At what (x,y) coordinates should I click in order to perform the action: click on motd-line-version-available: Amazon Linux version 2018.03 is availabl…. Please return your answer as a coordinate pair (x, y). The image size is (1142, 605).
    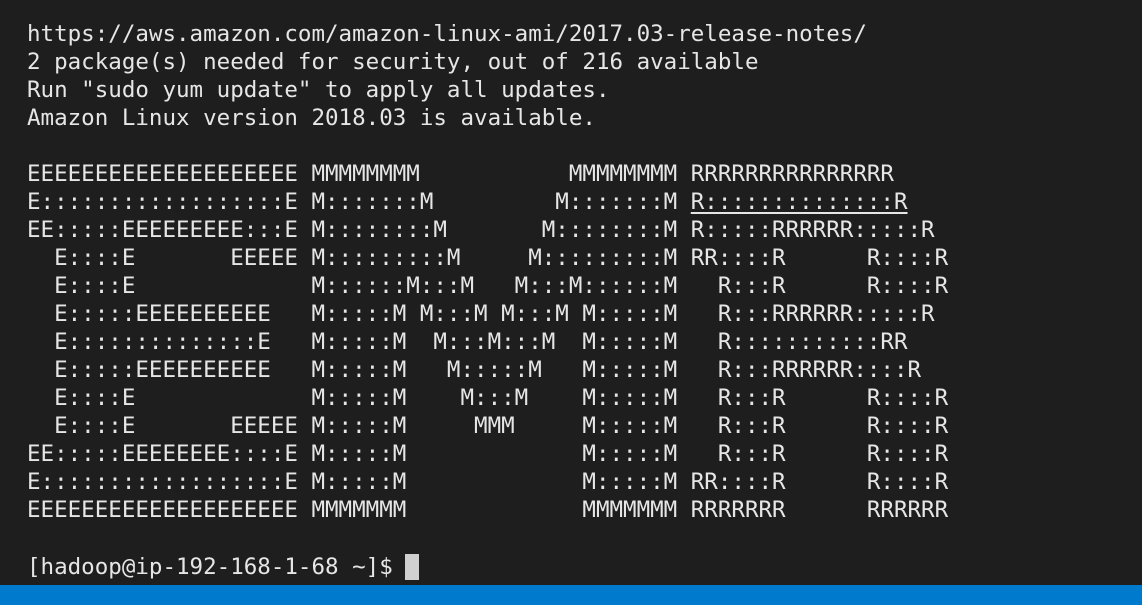
    Looking at the image, I should click on (311, 118).